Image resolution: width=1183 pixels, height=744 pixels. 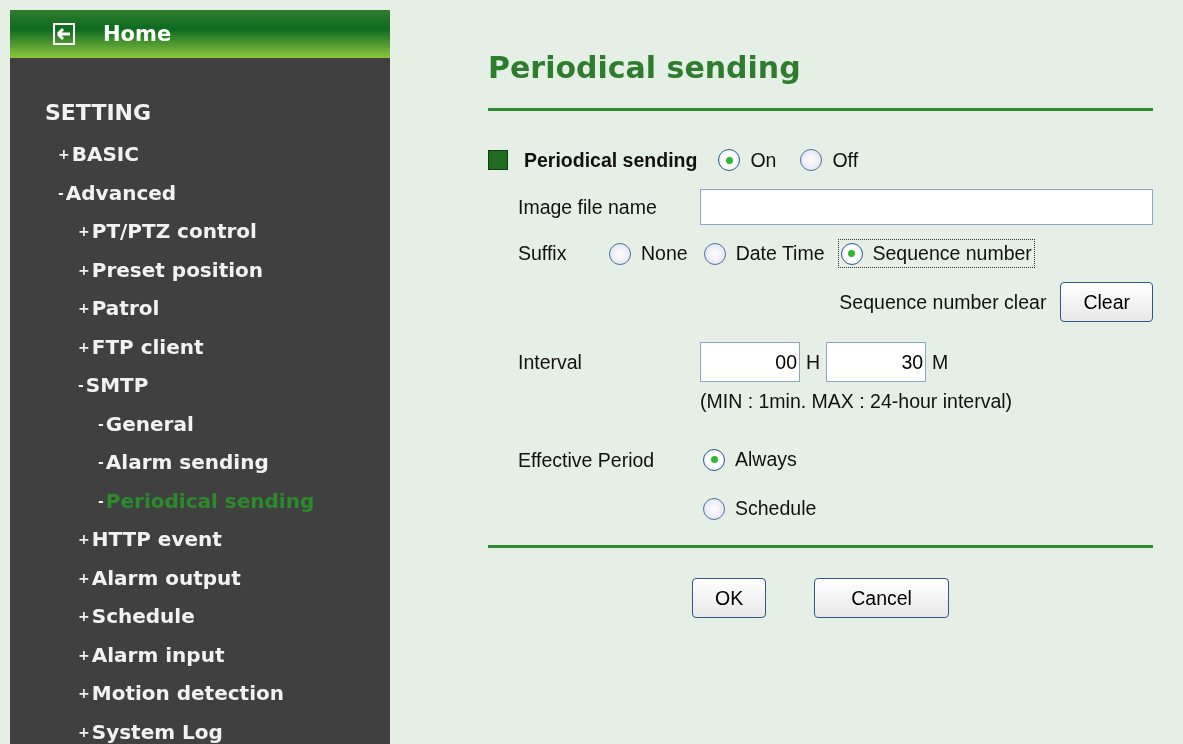 What do you see at coordinates (187, 462) in the screenshot?
I see `sidebar-item: Alarm sending` at bounding box center [187, 462].